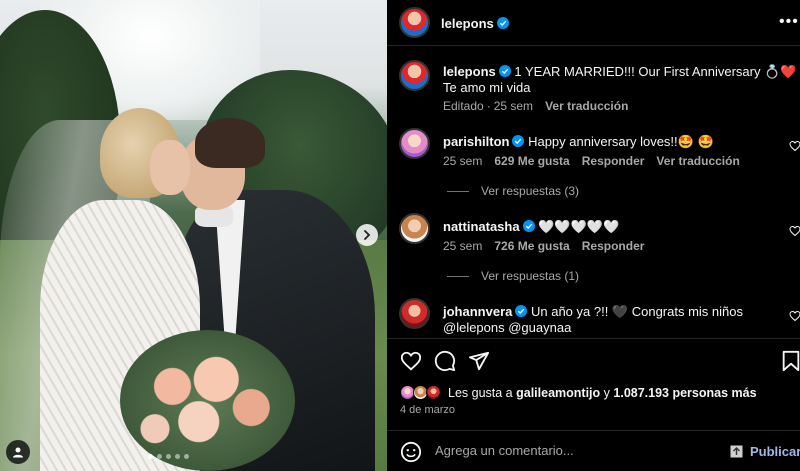 The height and width of the screenshot is (471, 800). I want to click on post-author-username: lelepons, so click(467, 23).